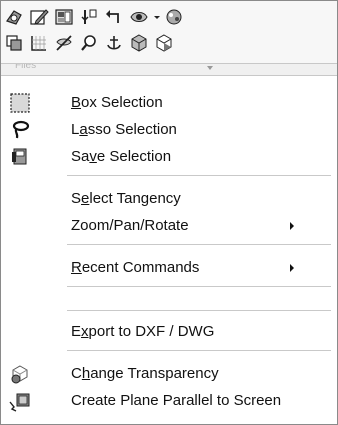 The width and height of the screenshot is (338, 425). What do you see at coordinates (20, 401) in the screenshot?
I see `plane-parallel-icon` at bounding box center [20, 401].